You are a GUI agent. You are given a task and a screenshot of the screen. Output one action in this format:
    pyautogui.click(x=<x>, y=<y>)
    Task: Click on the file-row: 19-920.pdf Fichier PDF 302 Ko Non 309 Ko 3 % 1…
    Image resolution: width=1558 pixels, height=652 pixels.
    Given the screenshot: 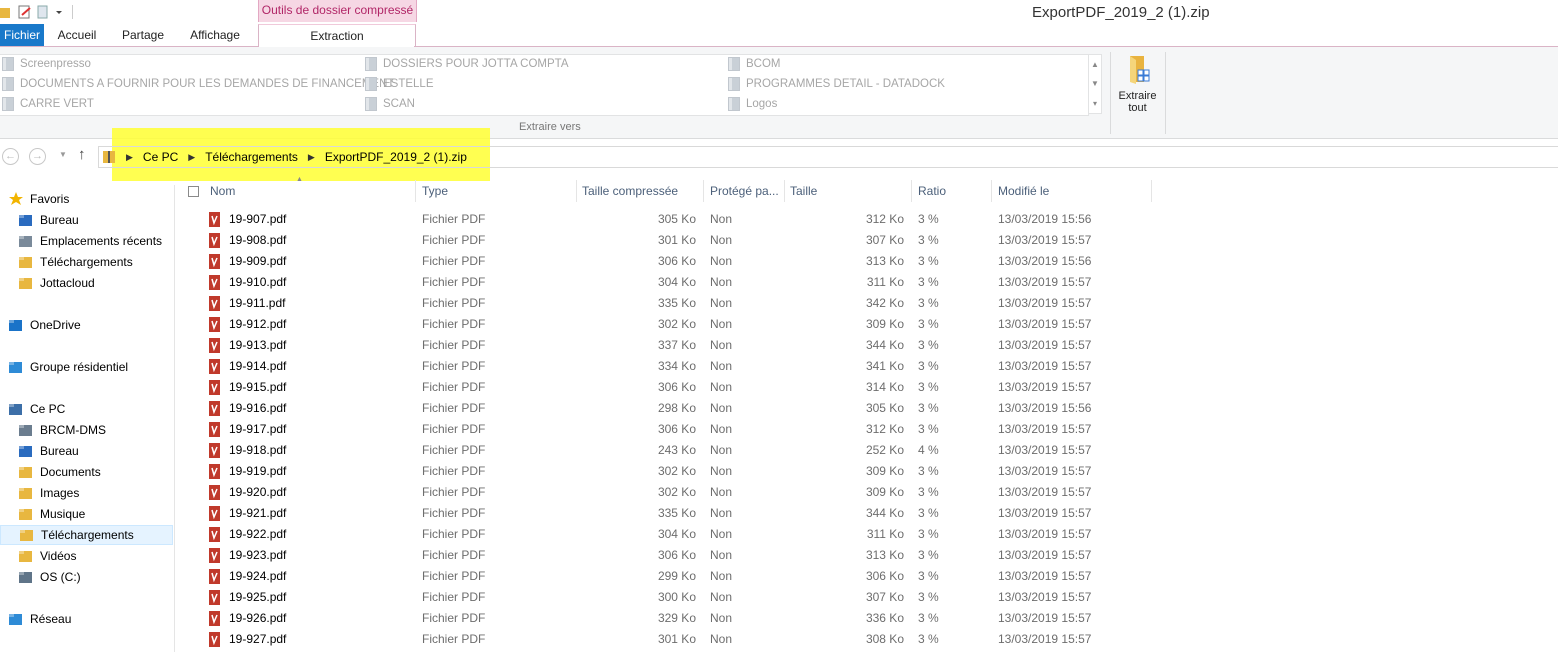 What is the action you would take?
    pyautogui.click(x=870, y=492)
    